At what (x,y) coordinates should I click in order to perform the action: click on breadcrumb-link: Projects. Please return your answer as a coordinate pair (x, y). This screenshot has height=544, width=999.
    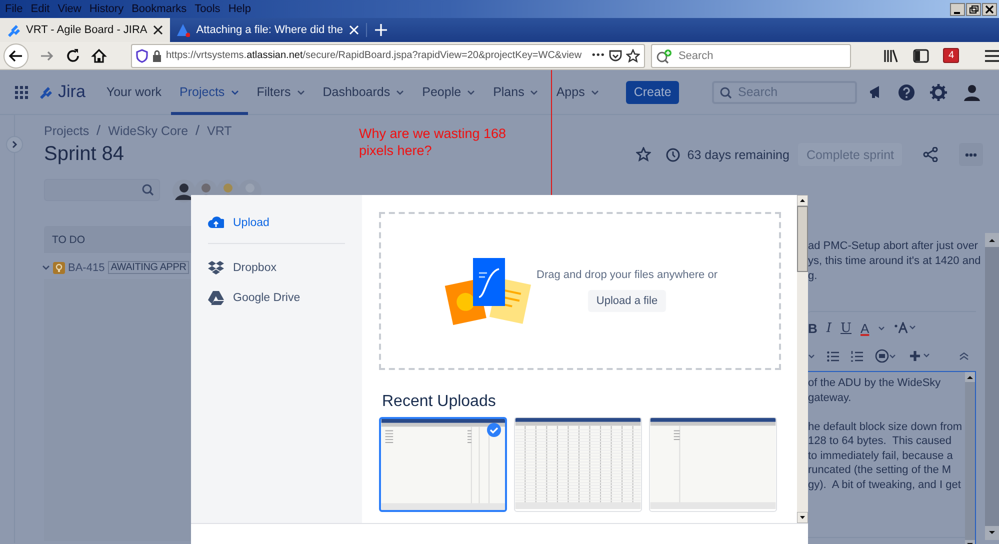
    Looking at the image, I should click on (67, 131).